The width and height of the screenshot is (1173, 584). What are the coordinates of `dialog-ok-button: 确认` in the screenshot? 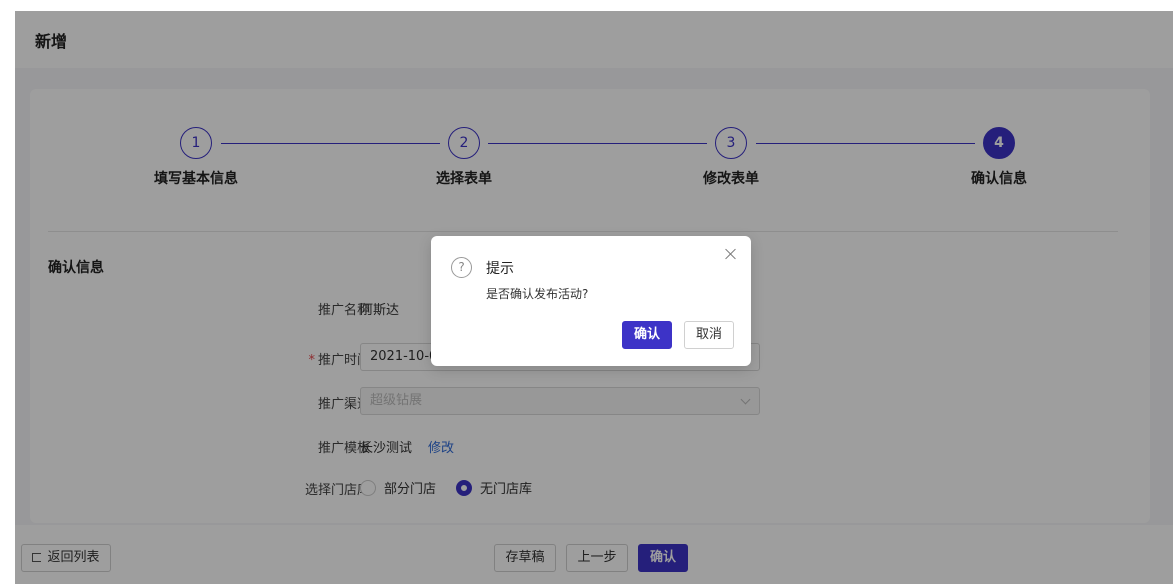 It's located at (647, 335).